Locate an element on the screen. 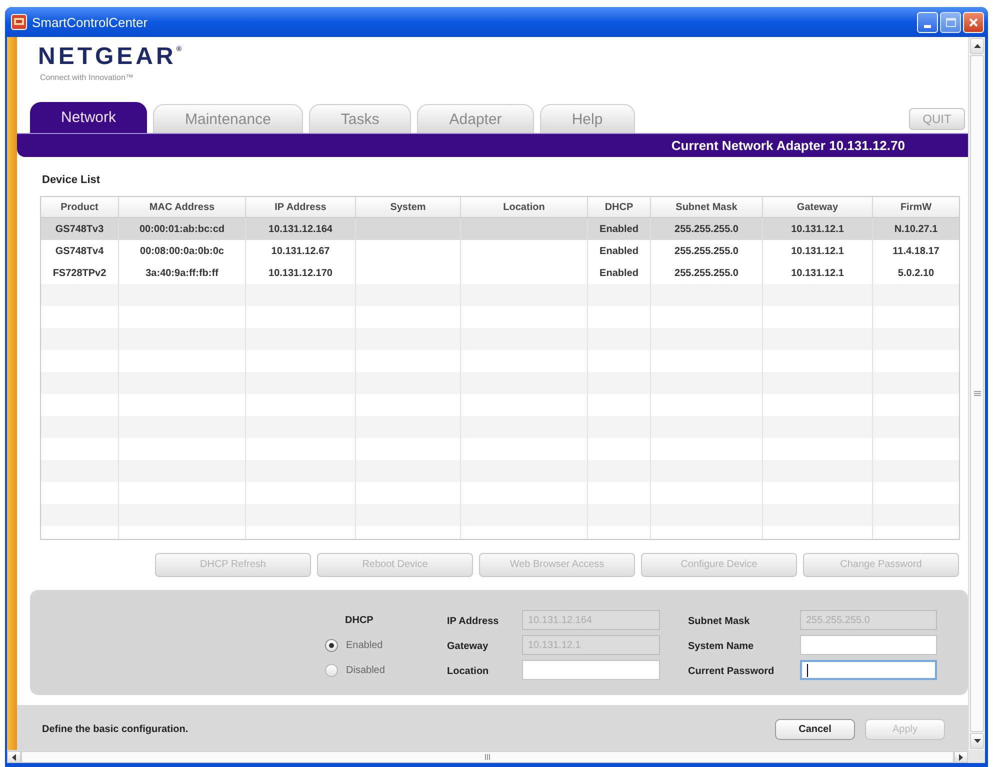 The image size is (993, 767). down-arrow-icon is located at coordinates (977, 741).